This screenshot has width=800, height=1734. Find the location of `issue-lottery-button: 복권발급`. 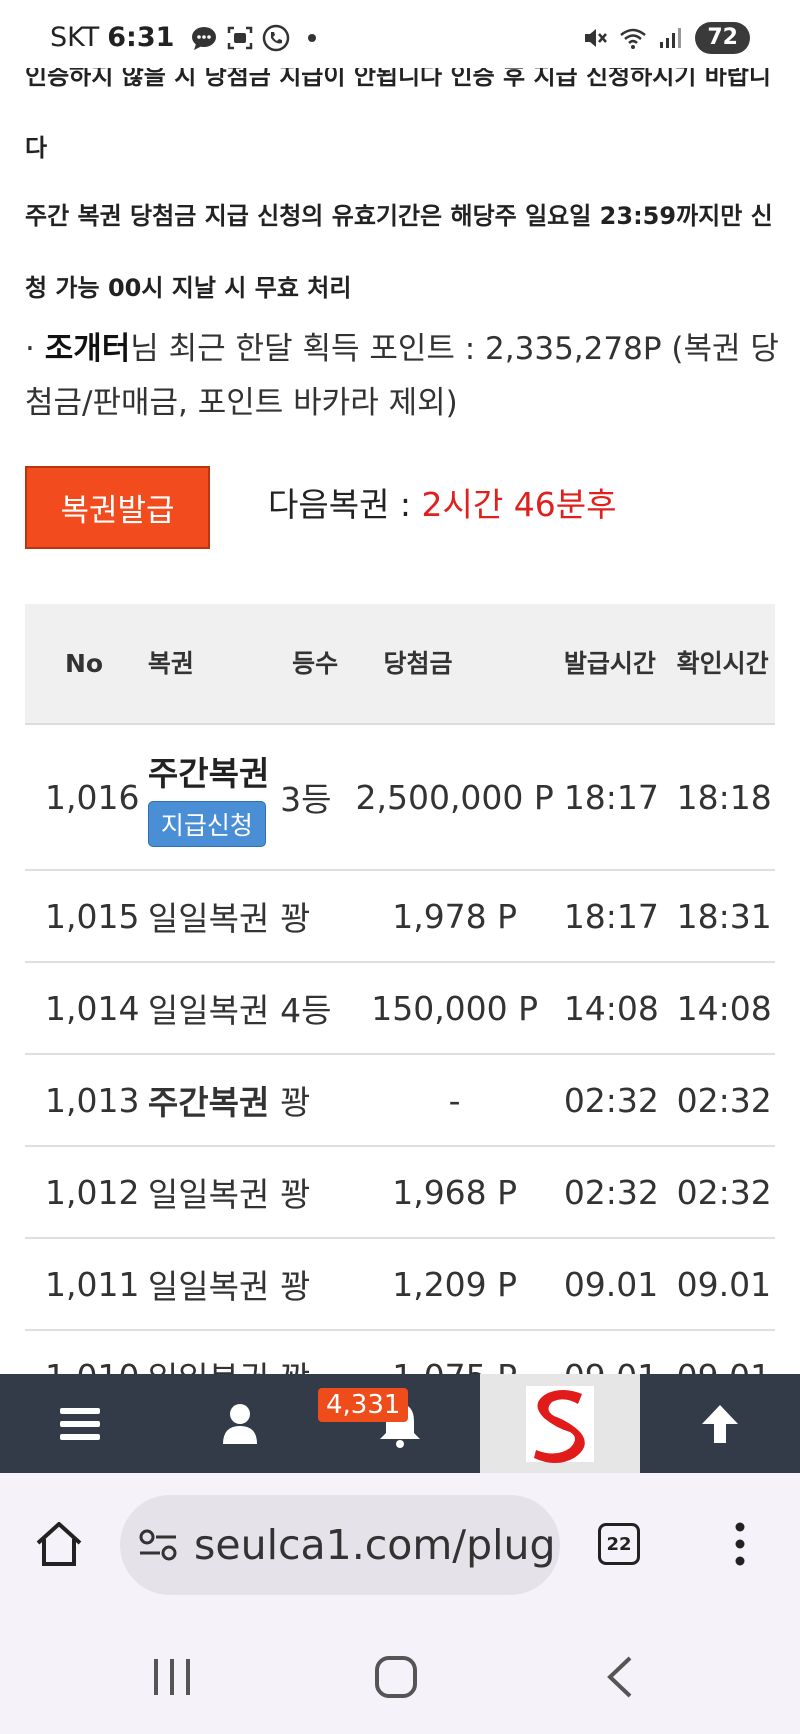

issue-lottery-button: 복권발급 is located at coordinates (117, 507).